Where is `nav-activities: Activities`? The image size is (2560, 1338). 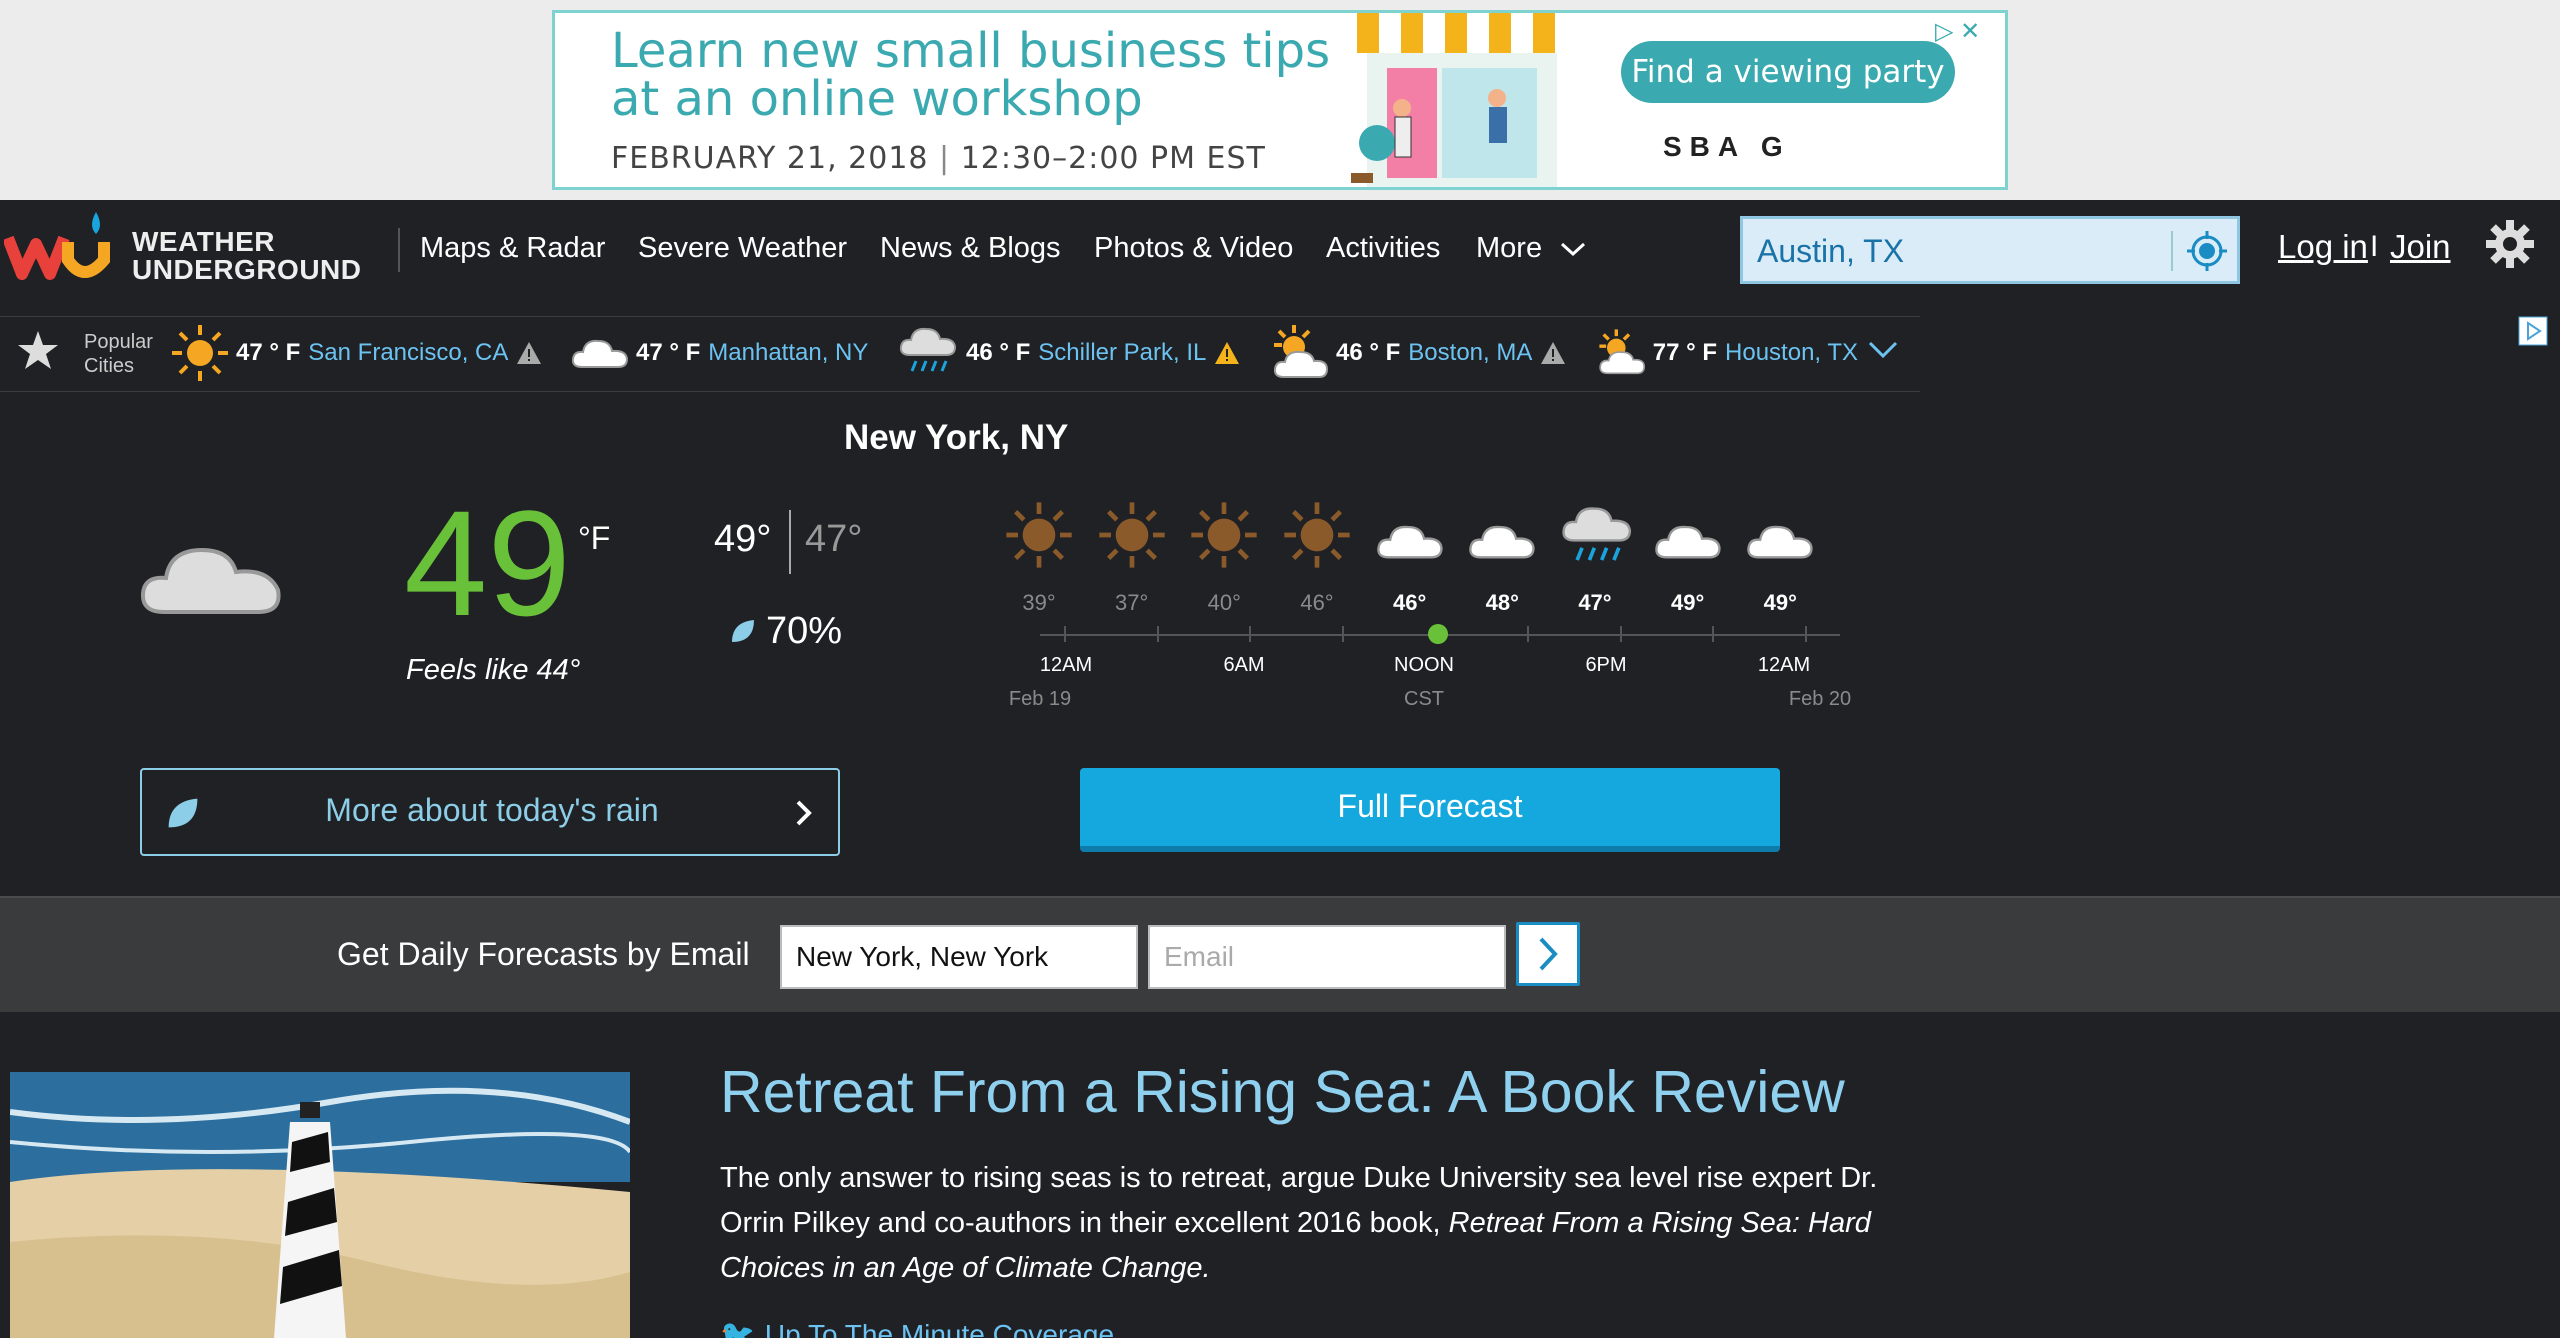 nav-activities: Activities is located at coordinates (1383, 248).